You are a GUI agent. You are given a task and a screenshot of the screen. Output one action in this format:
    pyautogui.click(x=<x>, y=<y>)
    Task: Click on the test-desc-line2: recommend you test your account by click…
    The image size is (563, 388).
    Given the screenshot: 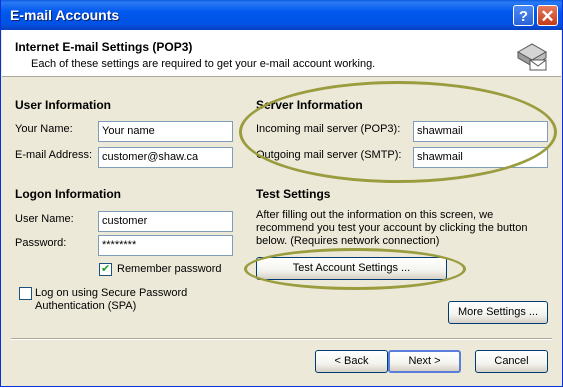 What is the action you would take?
    pyautogui.click(x=392, y=228)
    